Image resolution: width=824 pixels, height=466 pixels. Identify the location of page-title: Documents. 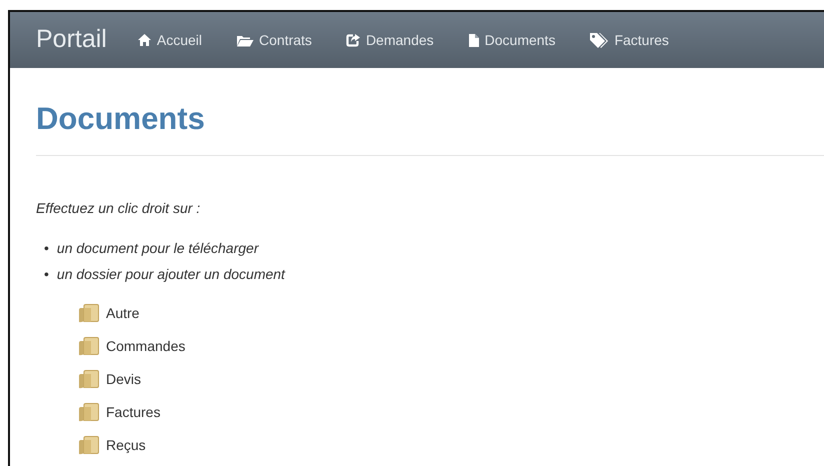
(121, 119).